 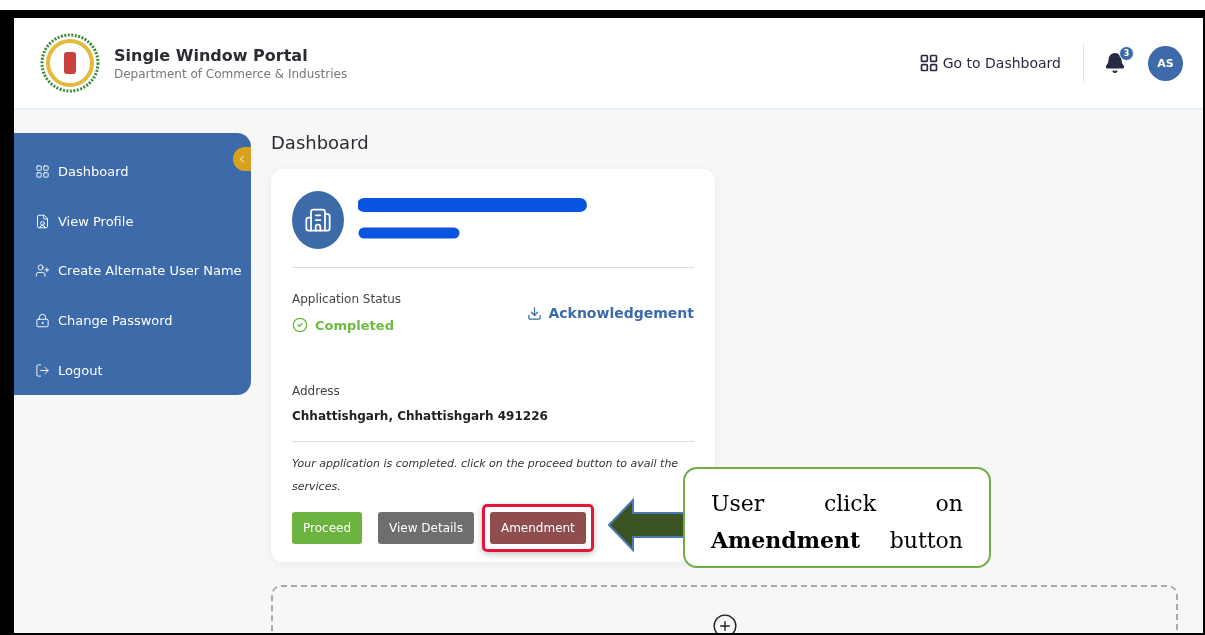 I want to click on plus-icon, so click(x=724, y=623).